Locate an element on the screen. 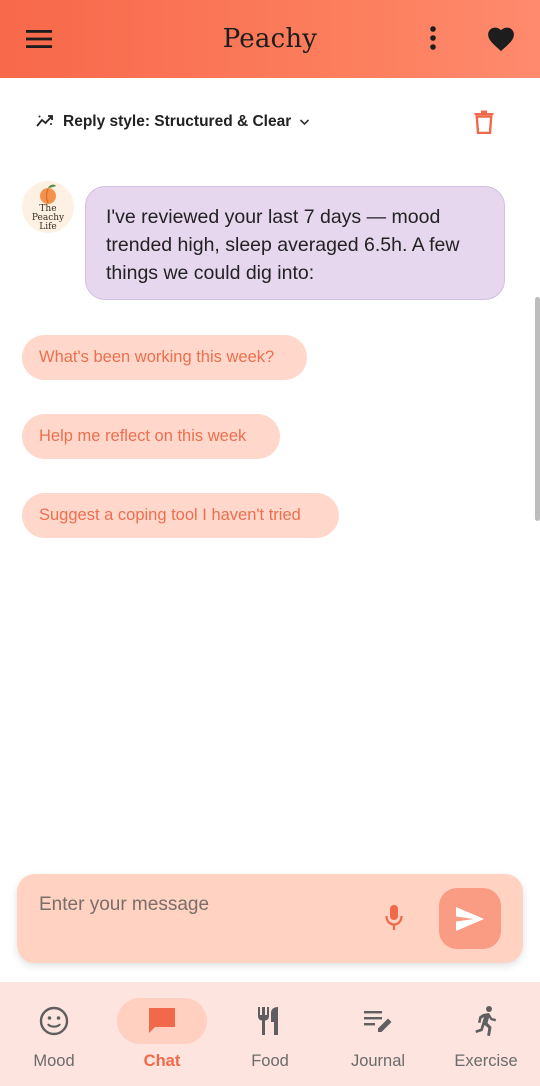  nav-label-exercise: Exercise is located at coordinates (486, 1061).